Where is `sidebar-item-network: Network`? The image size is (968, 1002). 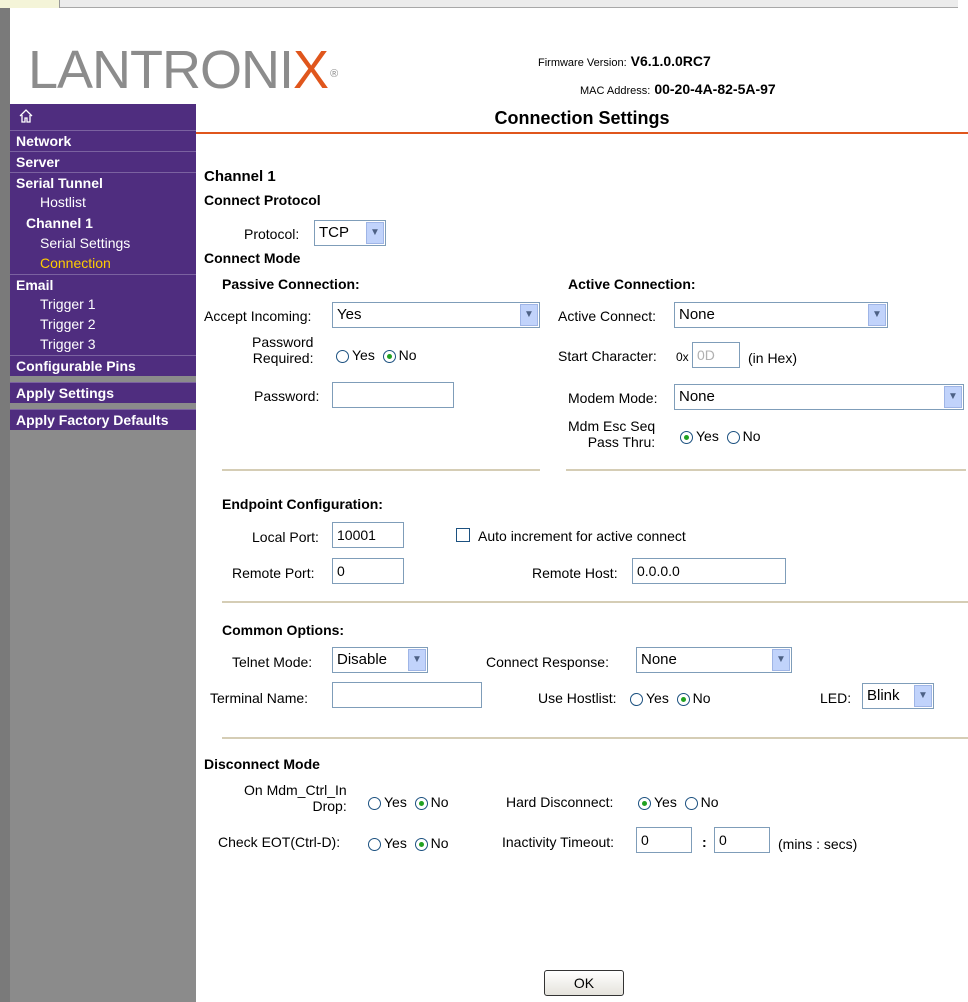 sidebar-item-network: Network is located at coordinates (103, 140).